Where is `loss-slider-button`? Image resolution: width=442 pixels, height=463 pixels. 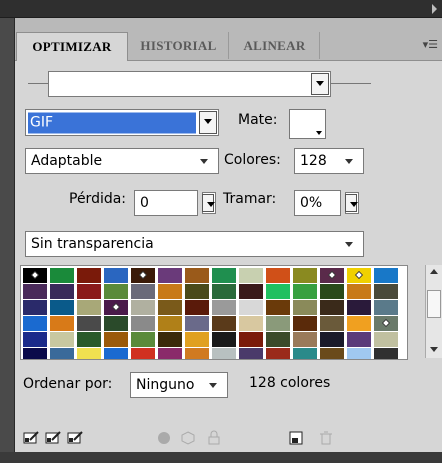
loss-slider-button is located at coordinates (209, 203).